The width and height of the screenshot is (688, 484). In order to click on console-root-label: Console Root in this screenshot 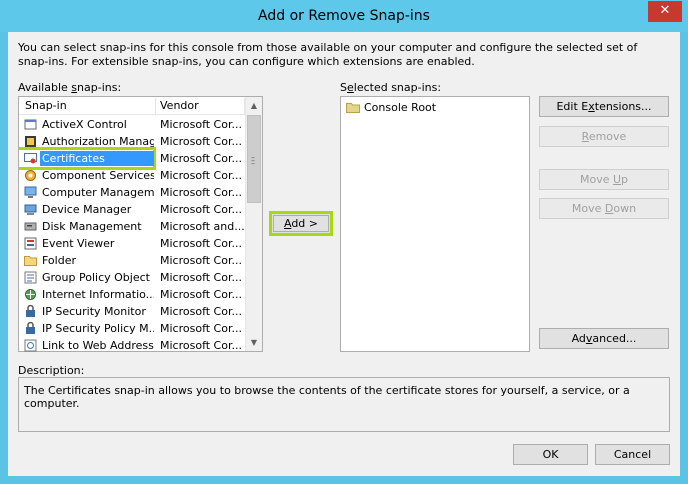, I will do `click(400, 107)`.